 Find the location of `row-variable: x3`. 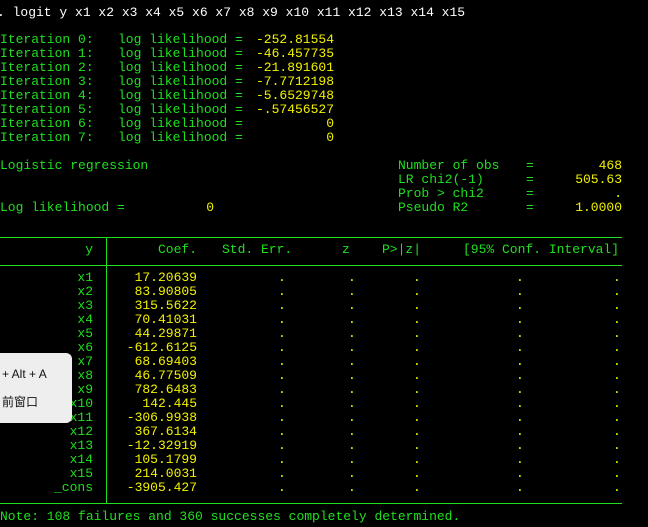

row-variable: x3 is located at coordinates (85, 305).